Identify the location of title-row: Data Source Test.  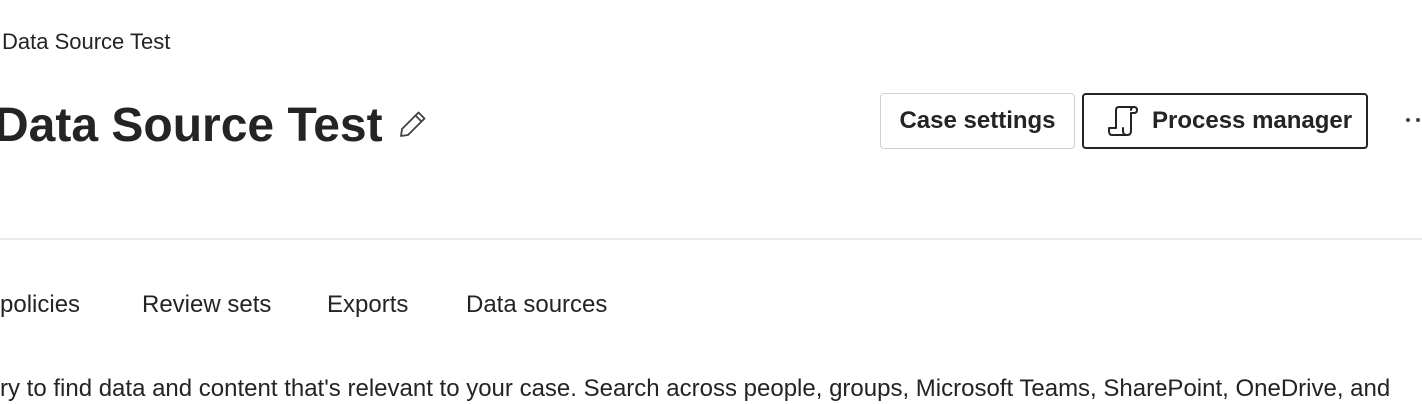
(214, 126).